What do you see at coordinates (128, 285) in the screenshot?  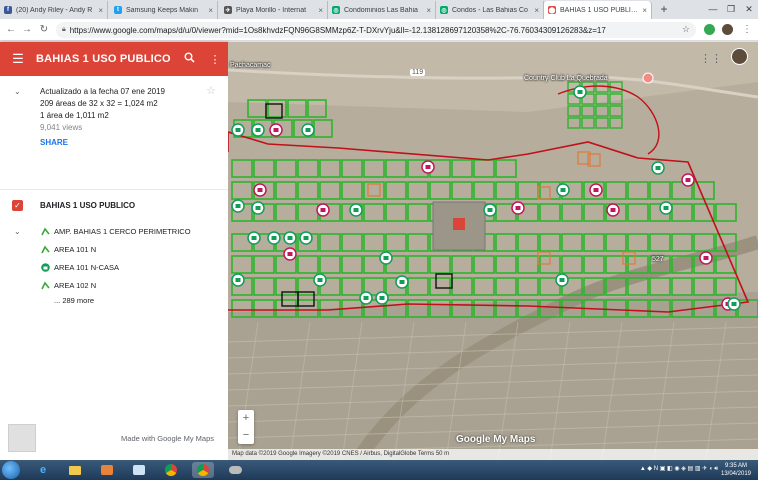 I see `layer-item: AREA 102 N` at bounding box center [128, 285].